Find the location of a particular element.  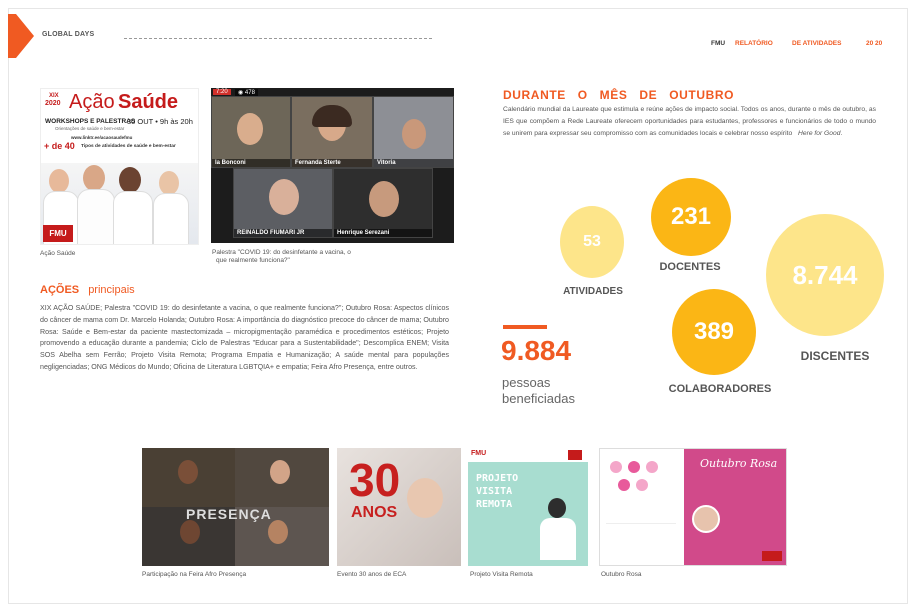

beneficiadas-accent-bar is located at coordinates (525, 327).